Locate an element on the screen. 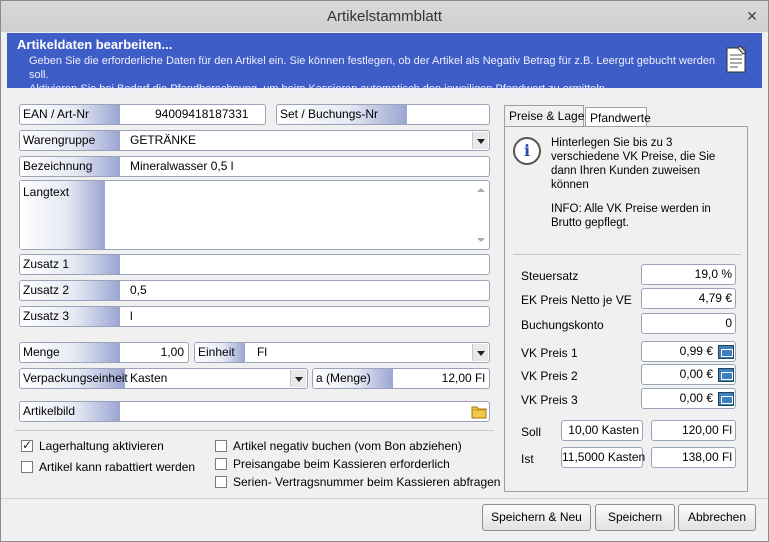  bezeichnung-value: Mineralwasser 0,5 l is located at coordinates (182, 166).